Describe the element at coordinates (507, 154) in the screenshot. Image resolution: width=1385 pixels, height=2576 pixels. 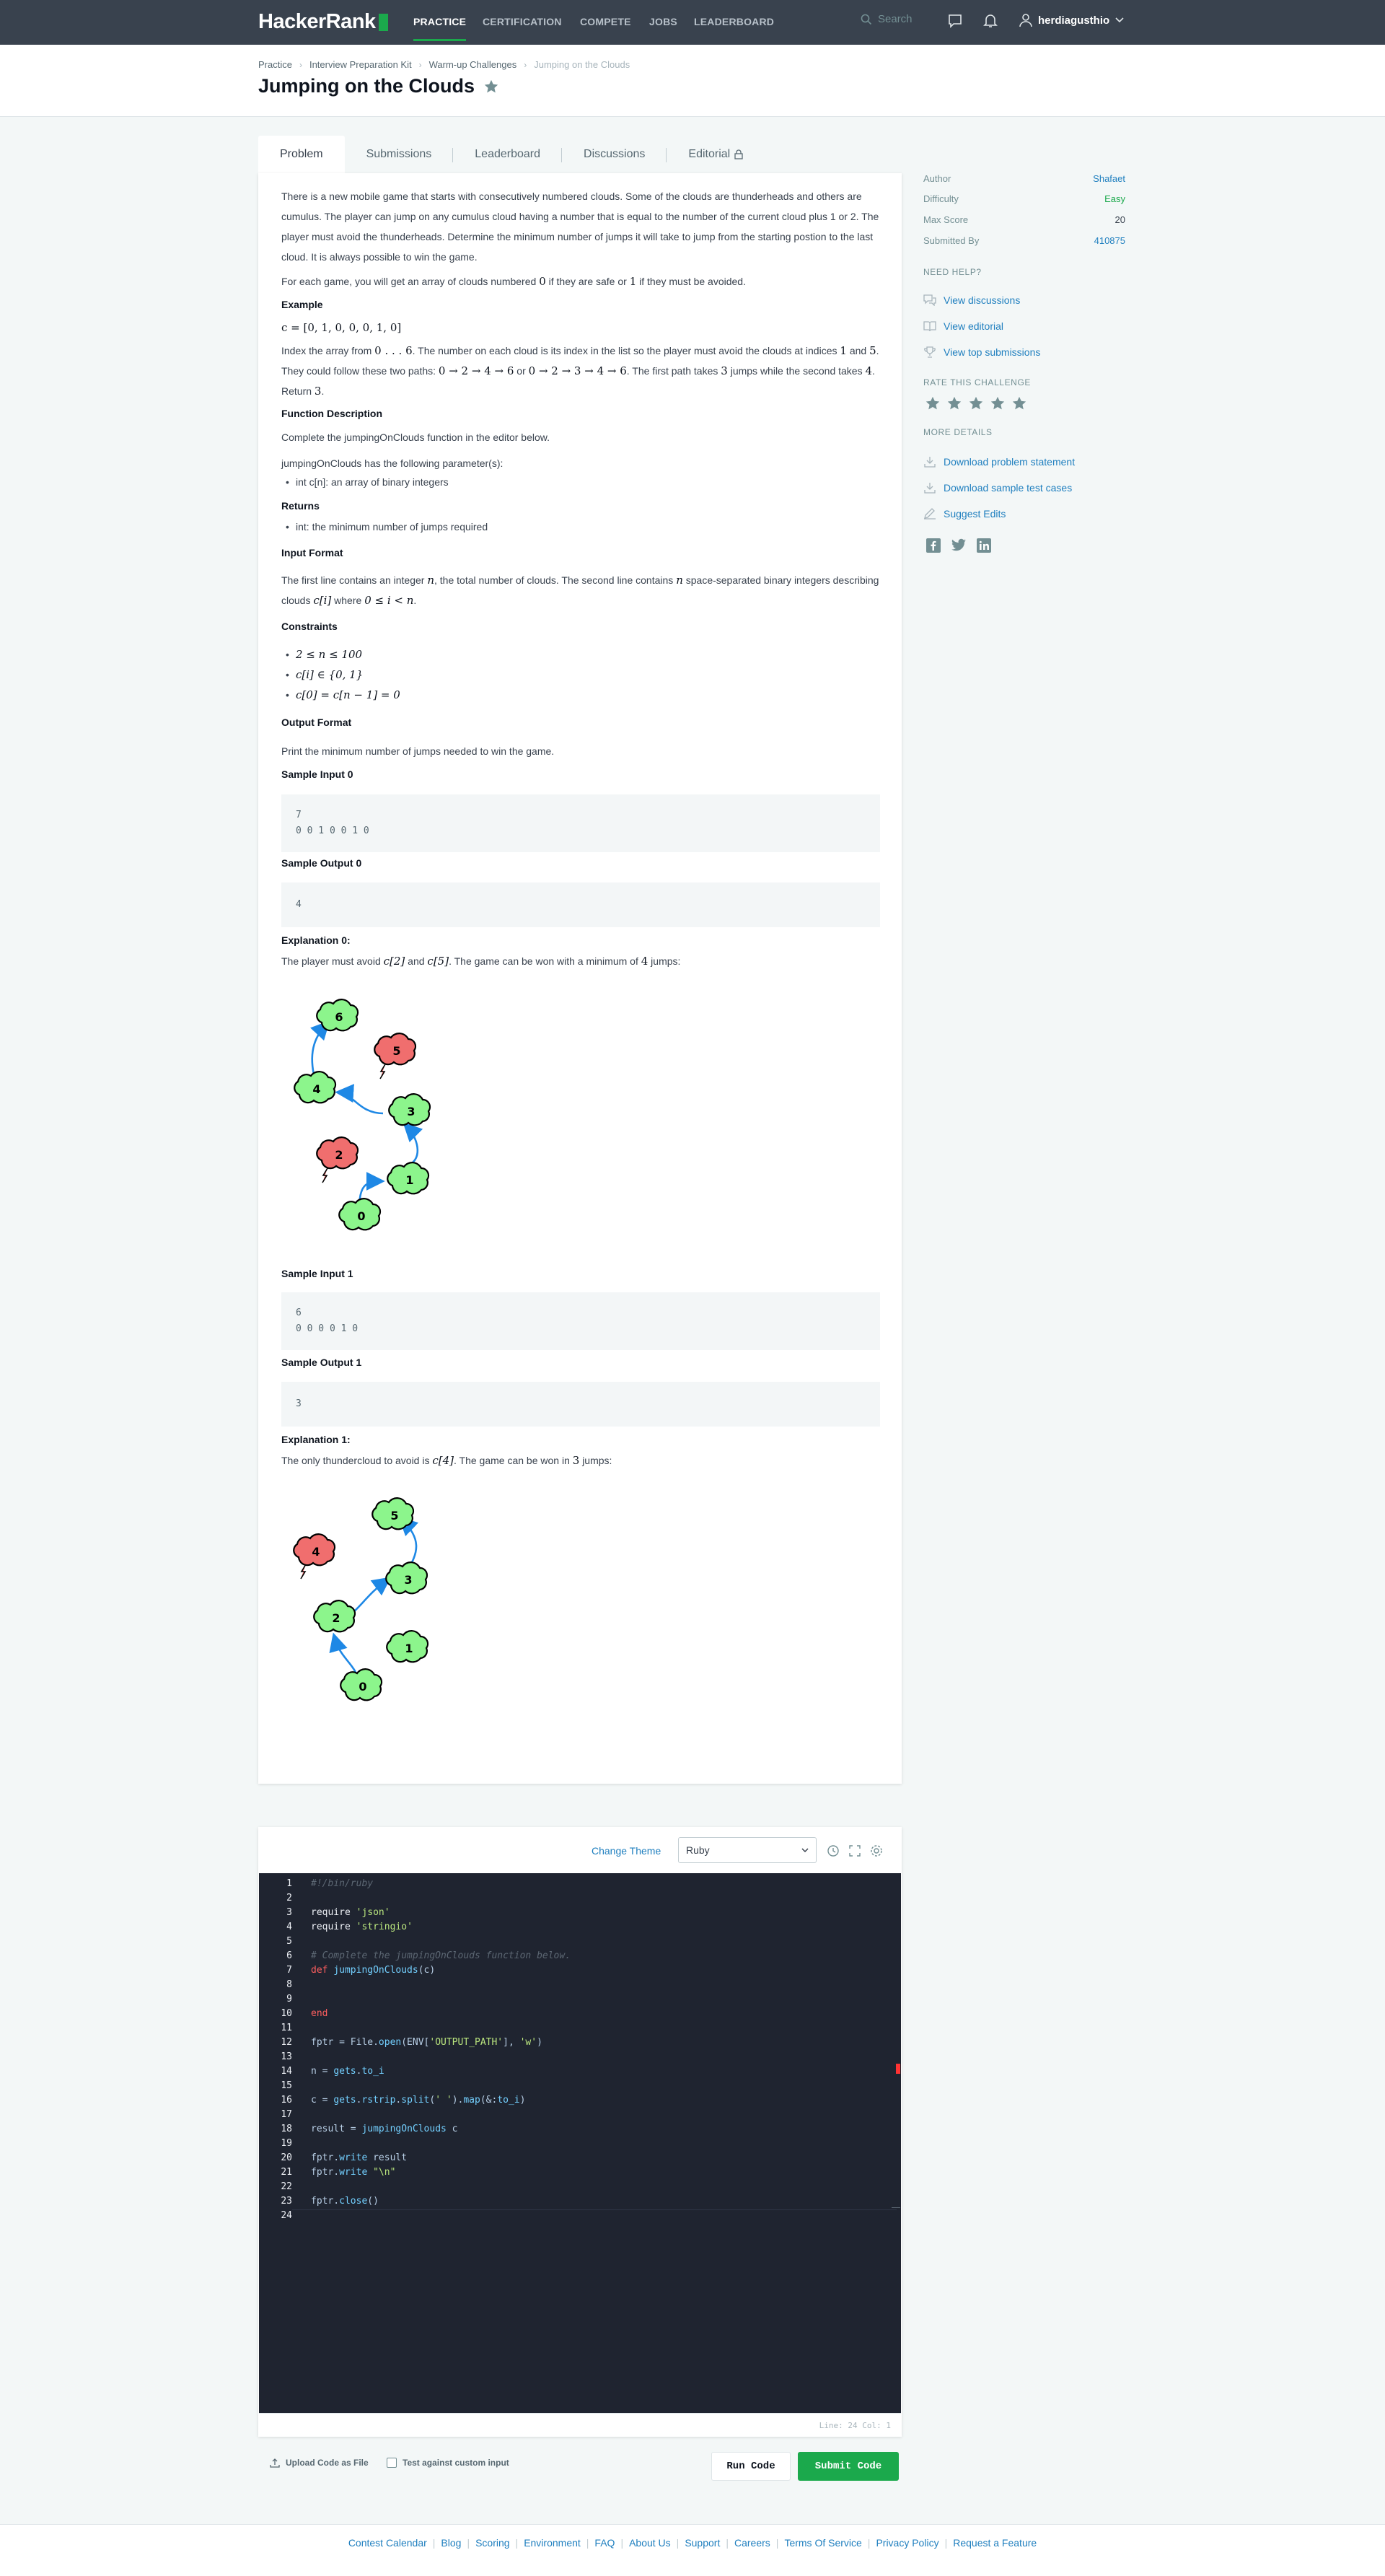
I see `tab-leaderboard: Leaderboard` at that location.